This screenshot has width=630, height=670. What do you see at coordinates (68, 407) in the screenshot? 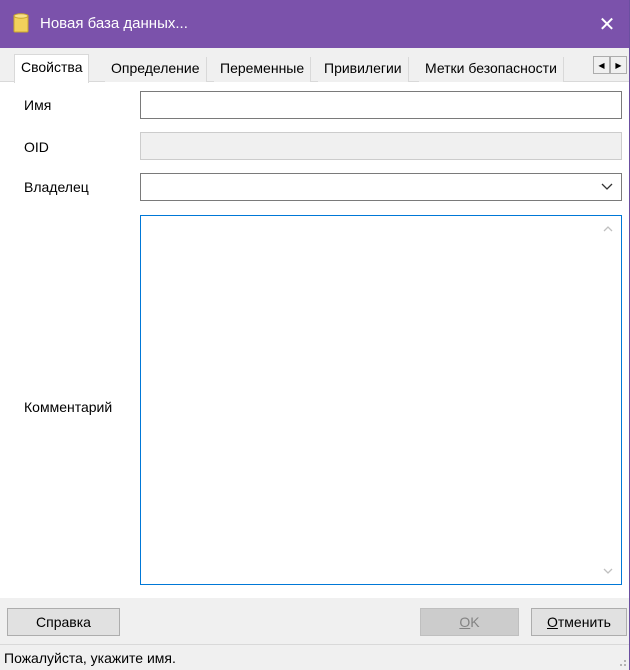
I see `comment-label: Комментарий` at bounding box center [68, 407].